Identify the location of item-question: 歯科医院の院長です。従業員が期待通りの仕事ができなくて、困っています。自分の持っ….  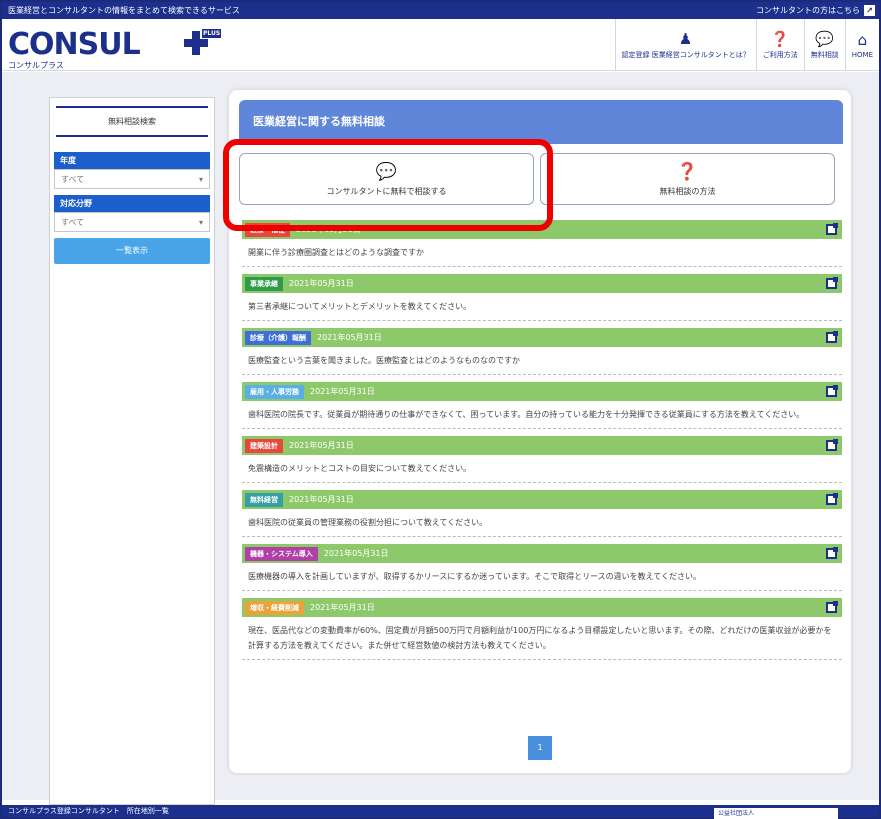
(542, 414).